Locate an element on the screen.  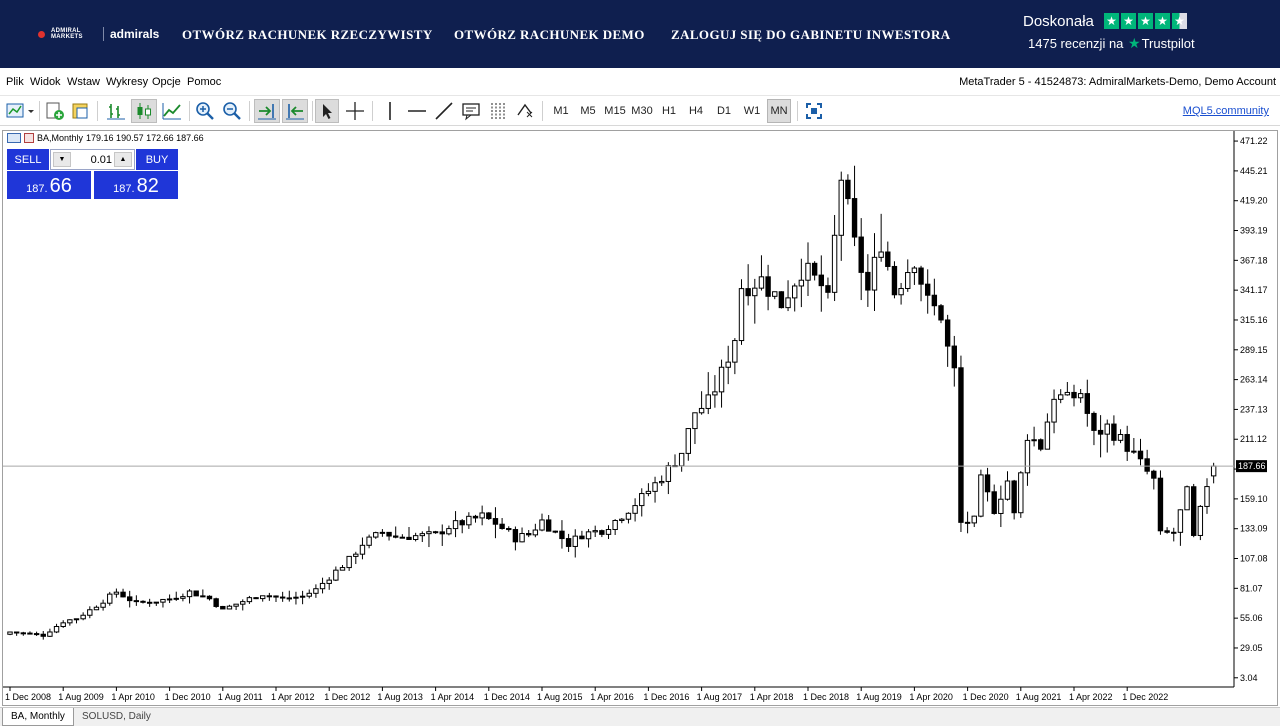
open-demo-account-link: OTWÓRZ RACHUNEK DEMO is located at coordinates (549, 35).